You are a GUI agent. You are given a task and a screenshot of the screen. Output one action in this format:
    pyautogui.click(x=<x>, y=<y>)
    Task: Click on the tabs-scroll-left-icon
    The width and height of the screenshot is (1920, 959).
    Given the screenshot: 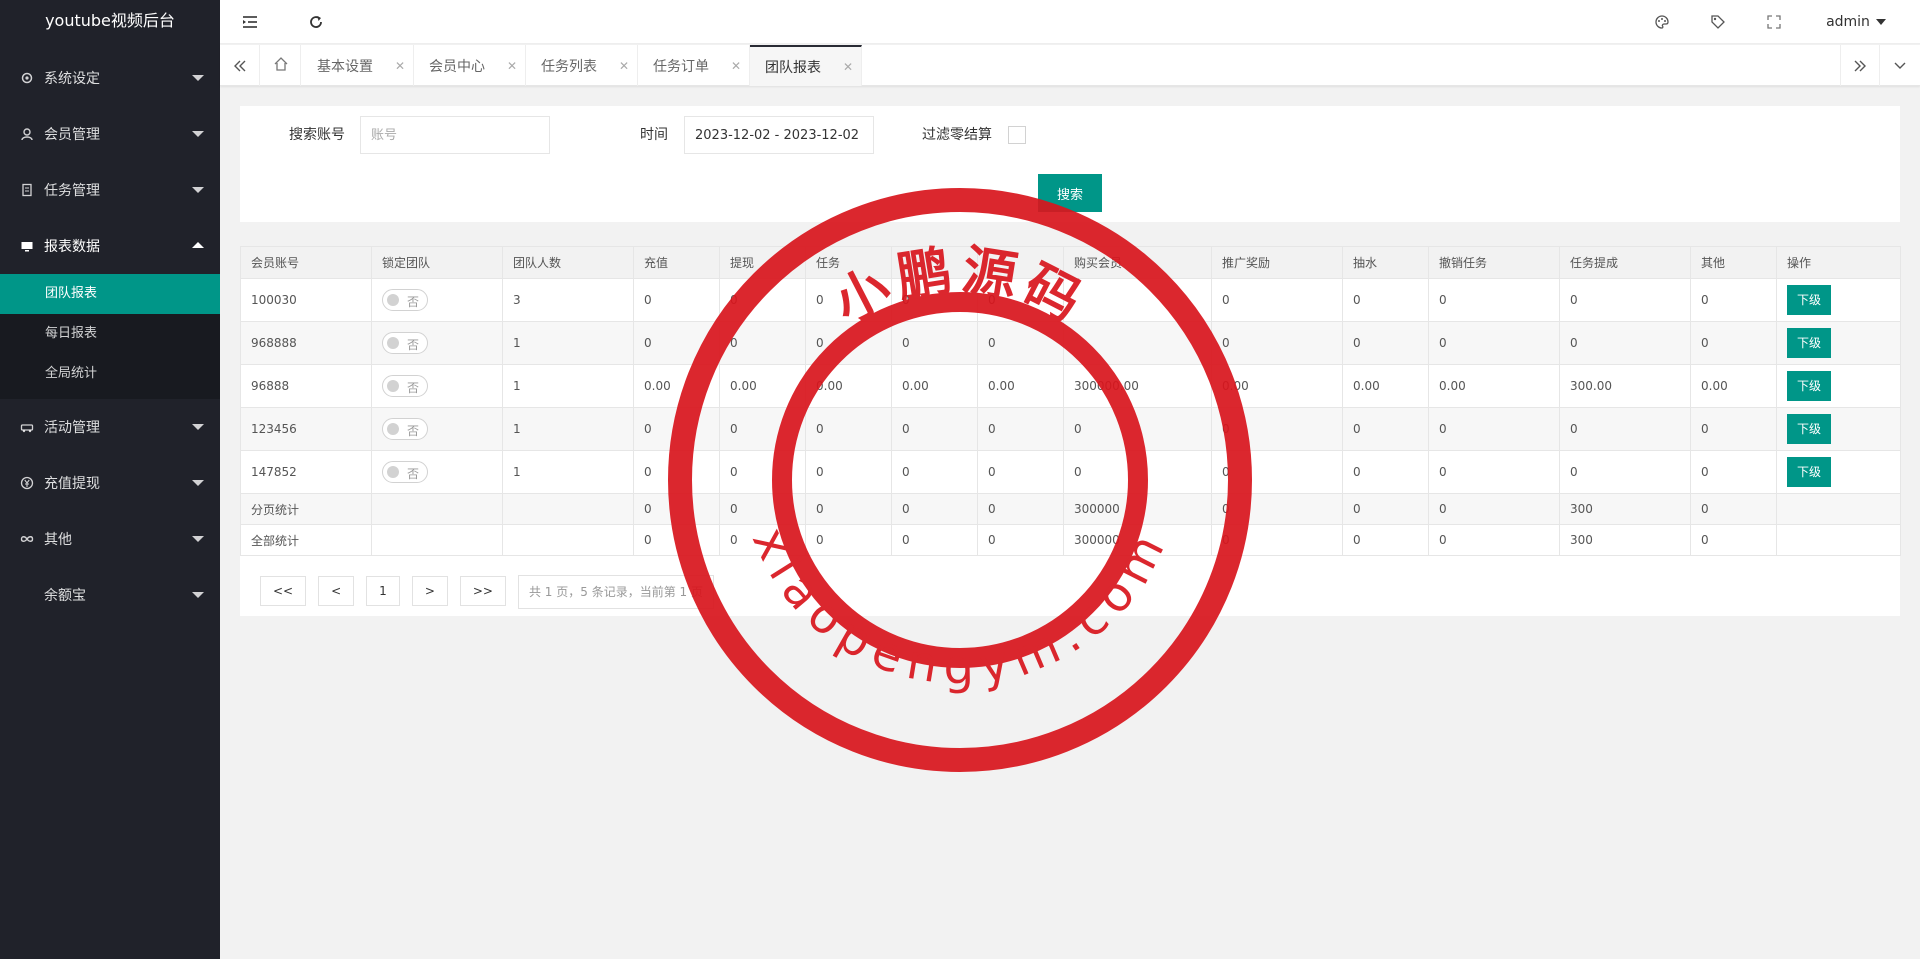 What is the action you would take?
    pyautogui.click(x=240, y=65)
    